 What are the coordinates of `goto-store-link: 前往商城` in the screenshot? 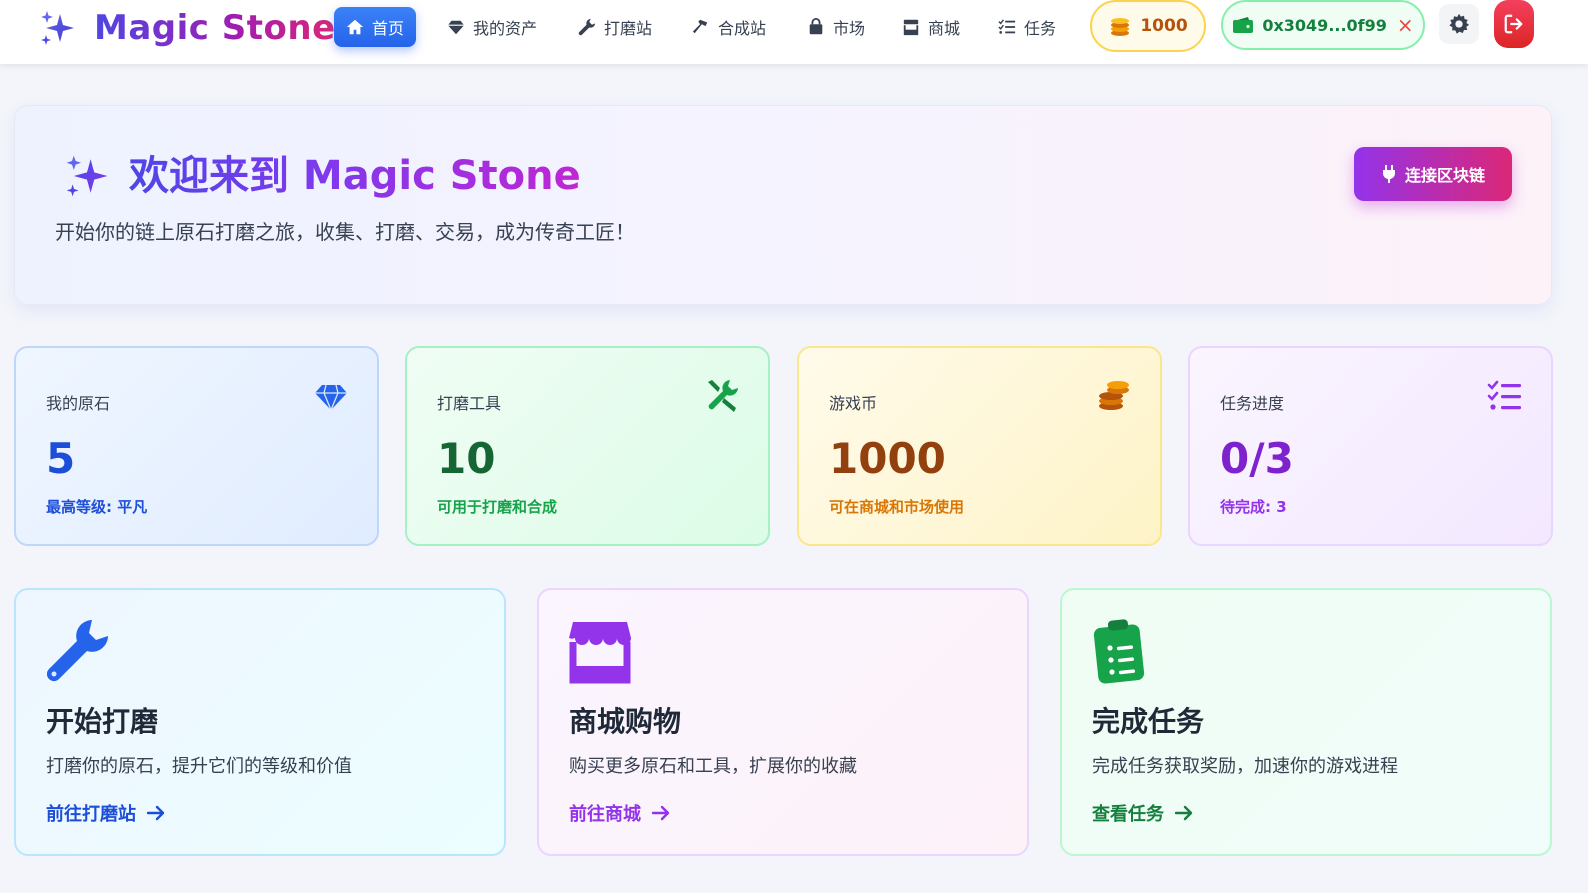 It's located at (620, 813).